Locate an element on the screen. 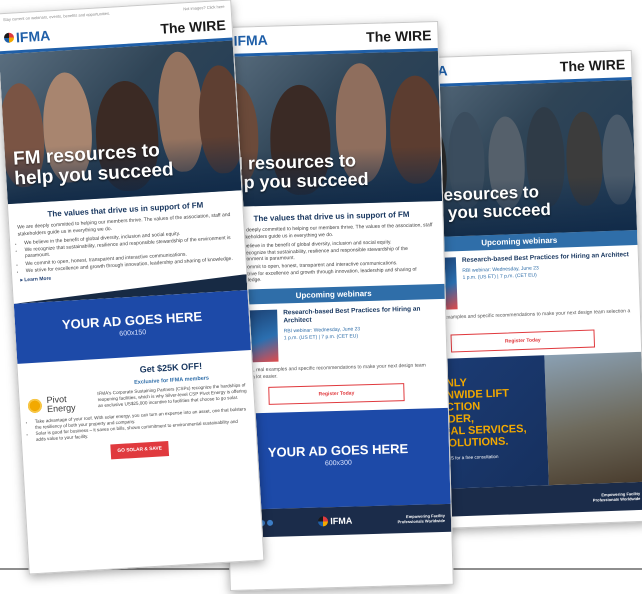  ad-headline: YOUR AD GOES HERE is located at coordinates (338, 451).